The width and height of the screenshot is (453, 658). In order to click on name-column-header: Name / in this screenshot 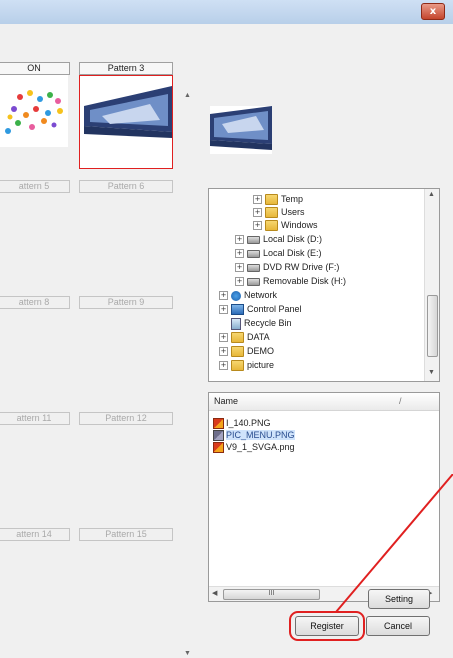, I will do `click(324, 402)`.